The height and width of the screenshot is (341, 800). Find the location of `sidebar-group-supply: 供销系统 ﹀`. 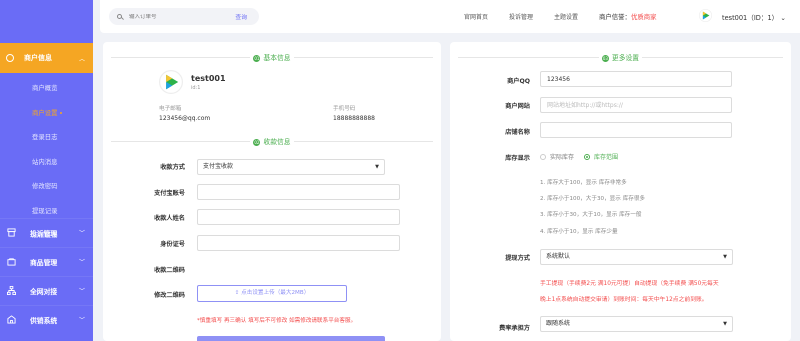

sidebar-group-supply: 供销系统 ﹀ is located at coordinates (46, 319).